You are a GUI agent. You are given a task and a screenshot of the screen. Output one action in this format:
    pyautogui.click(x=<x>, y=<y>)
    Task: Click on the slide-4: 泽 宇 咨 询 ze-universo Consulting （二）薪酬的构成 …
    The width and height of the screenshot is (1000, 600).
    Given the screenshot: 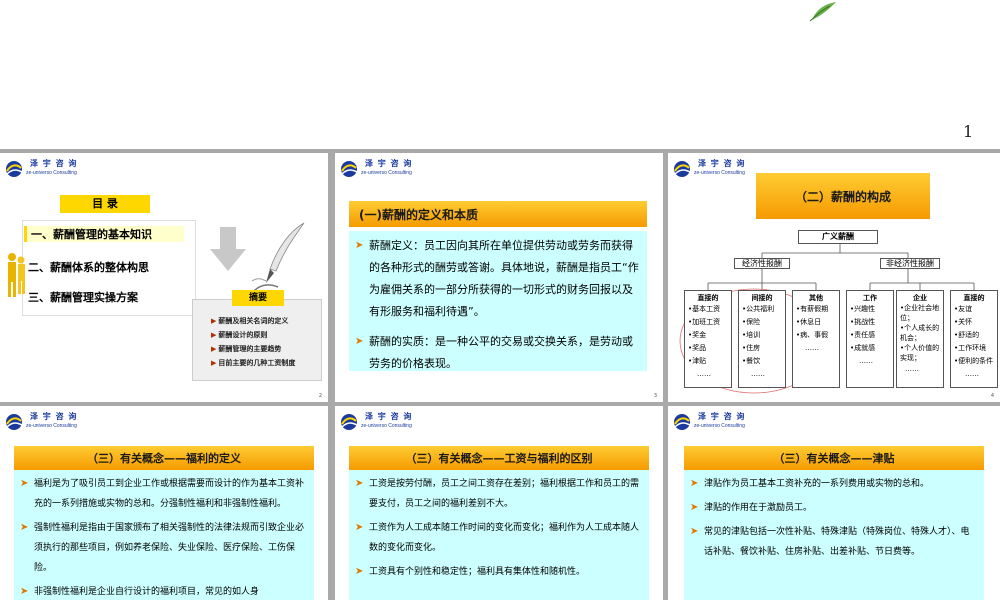 What is the action you would take?
    pyautogui.click(x=834, y=277)
    